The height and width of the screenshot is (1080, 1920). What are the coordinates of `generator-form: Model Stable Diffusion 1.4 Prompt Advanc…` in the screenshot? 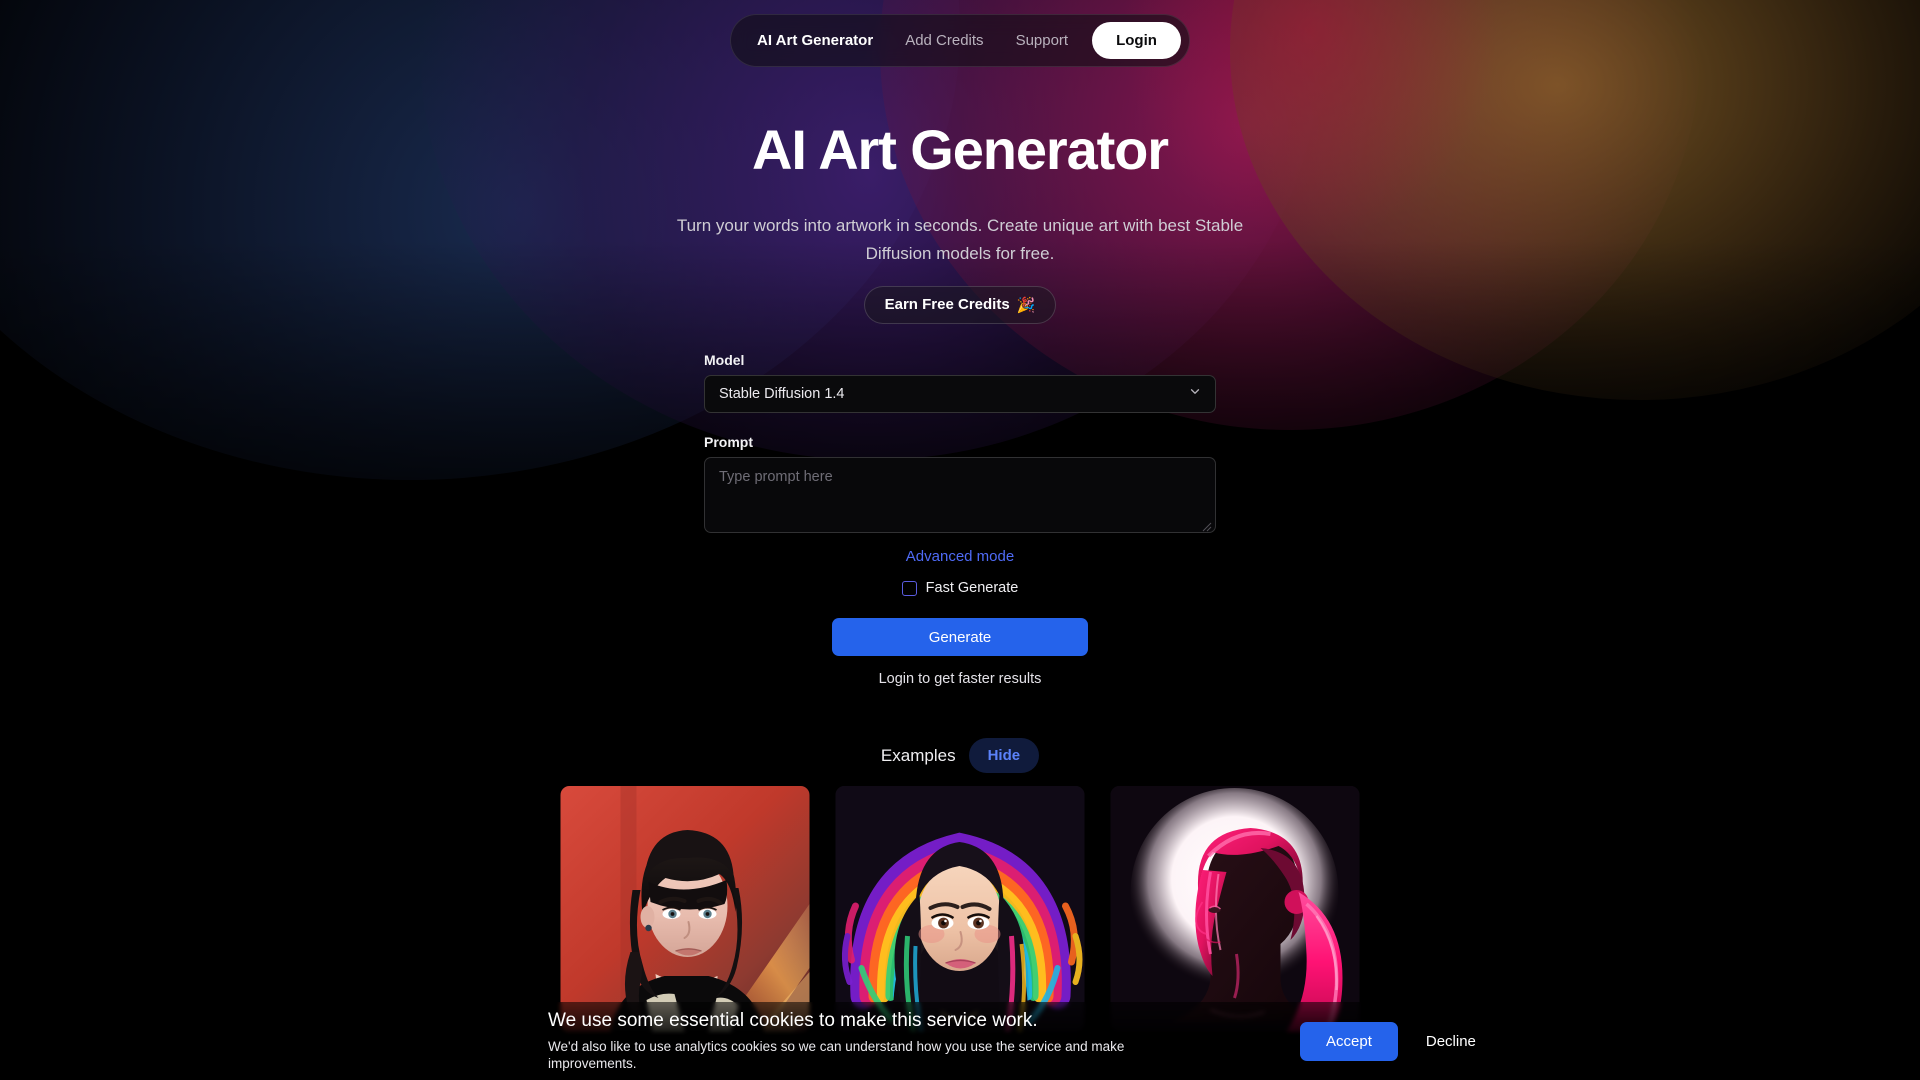 It's located at (960, 519).